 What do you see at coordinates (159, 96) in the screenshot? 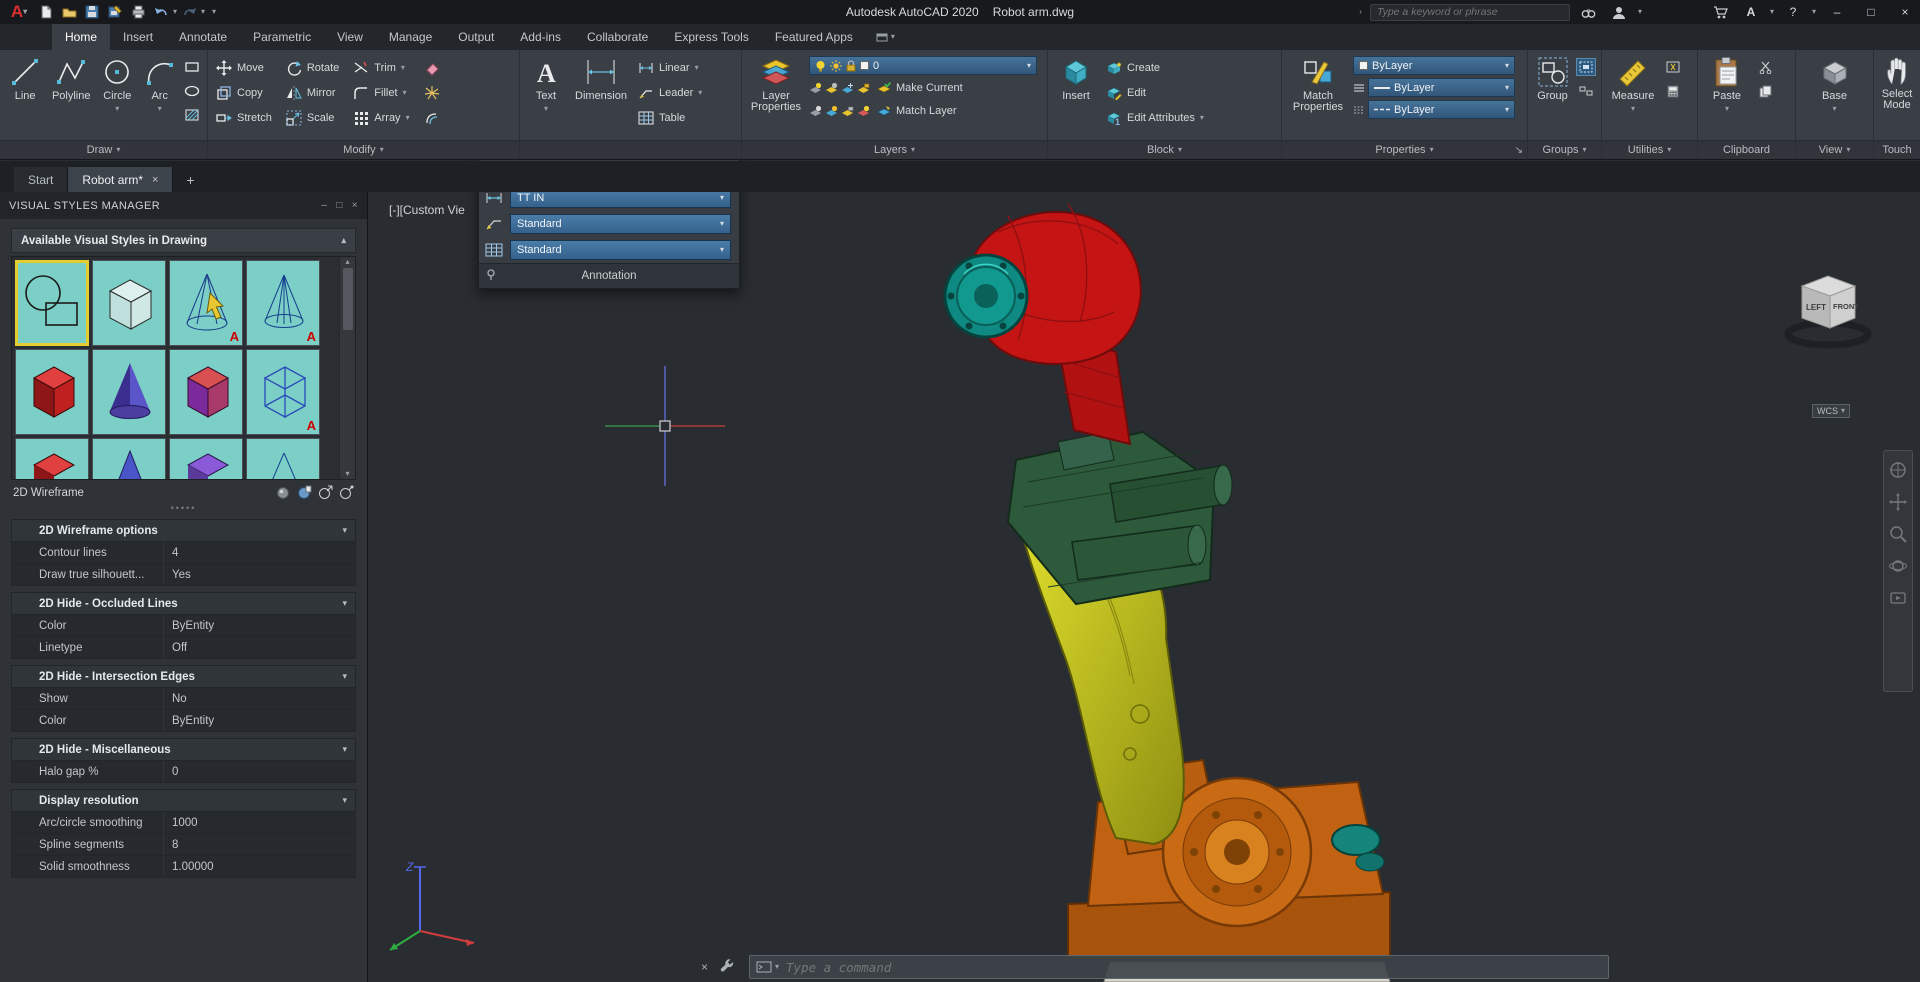
I see `arc-button: Arc ▾` at bounding box center [159, 96].